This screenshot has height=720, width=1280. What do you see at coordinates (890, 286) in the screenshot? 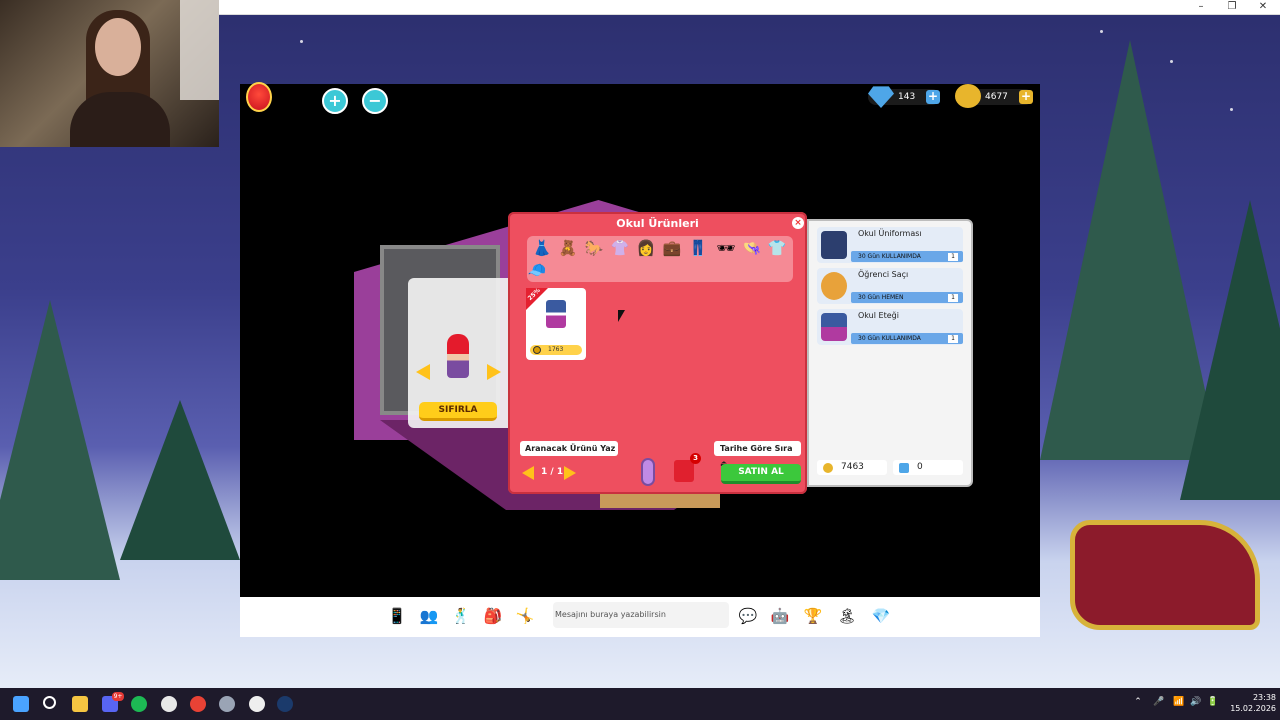
I see `cart-item: Öğrenci Saçı 30 Gün HEMEN 1` at bounding box center [890, 286].